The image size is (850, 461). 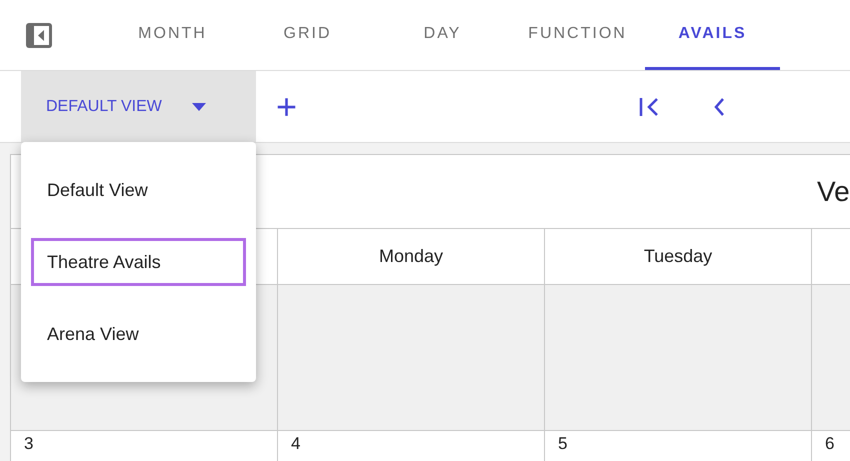 I want to click on menu-item: Default View, so click(x=138, y=190).